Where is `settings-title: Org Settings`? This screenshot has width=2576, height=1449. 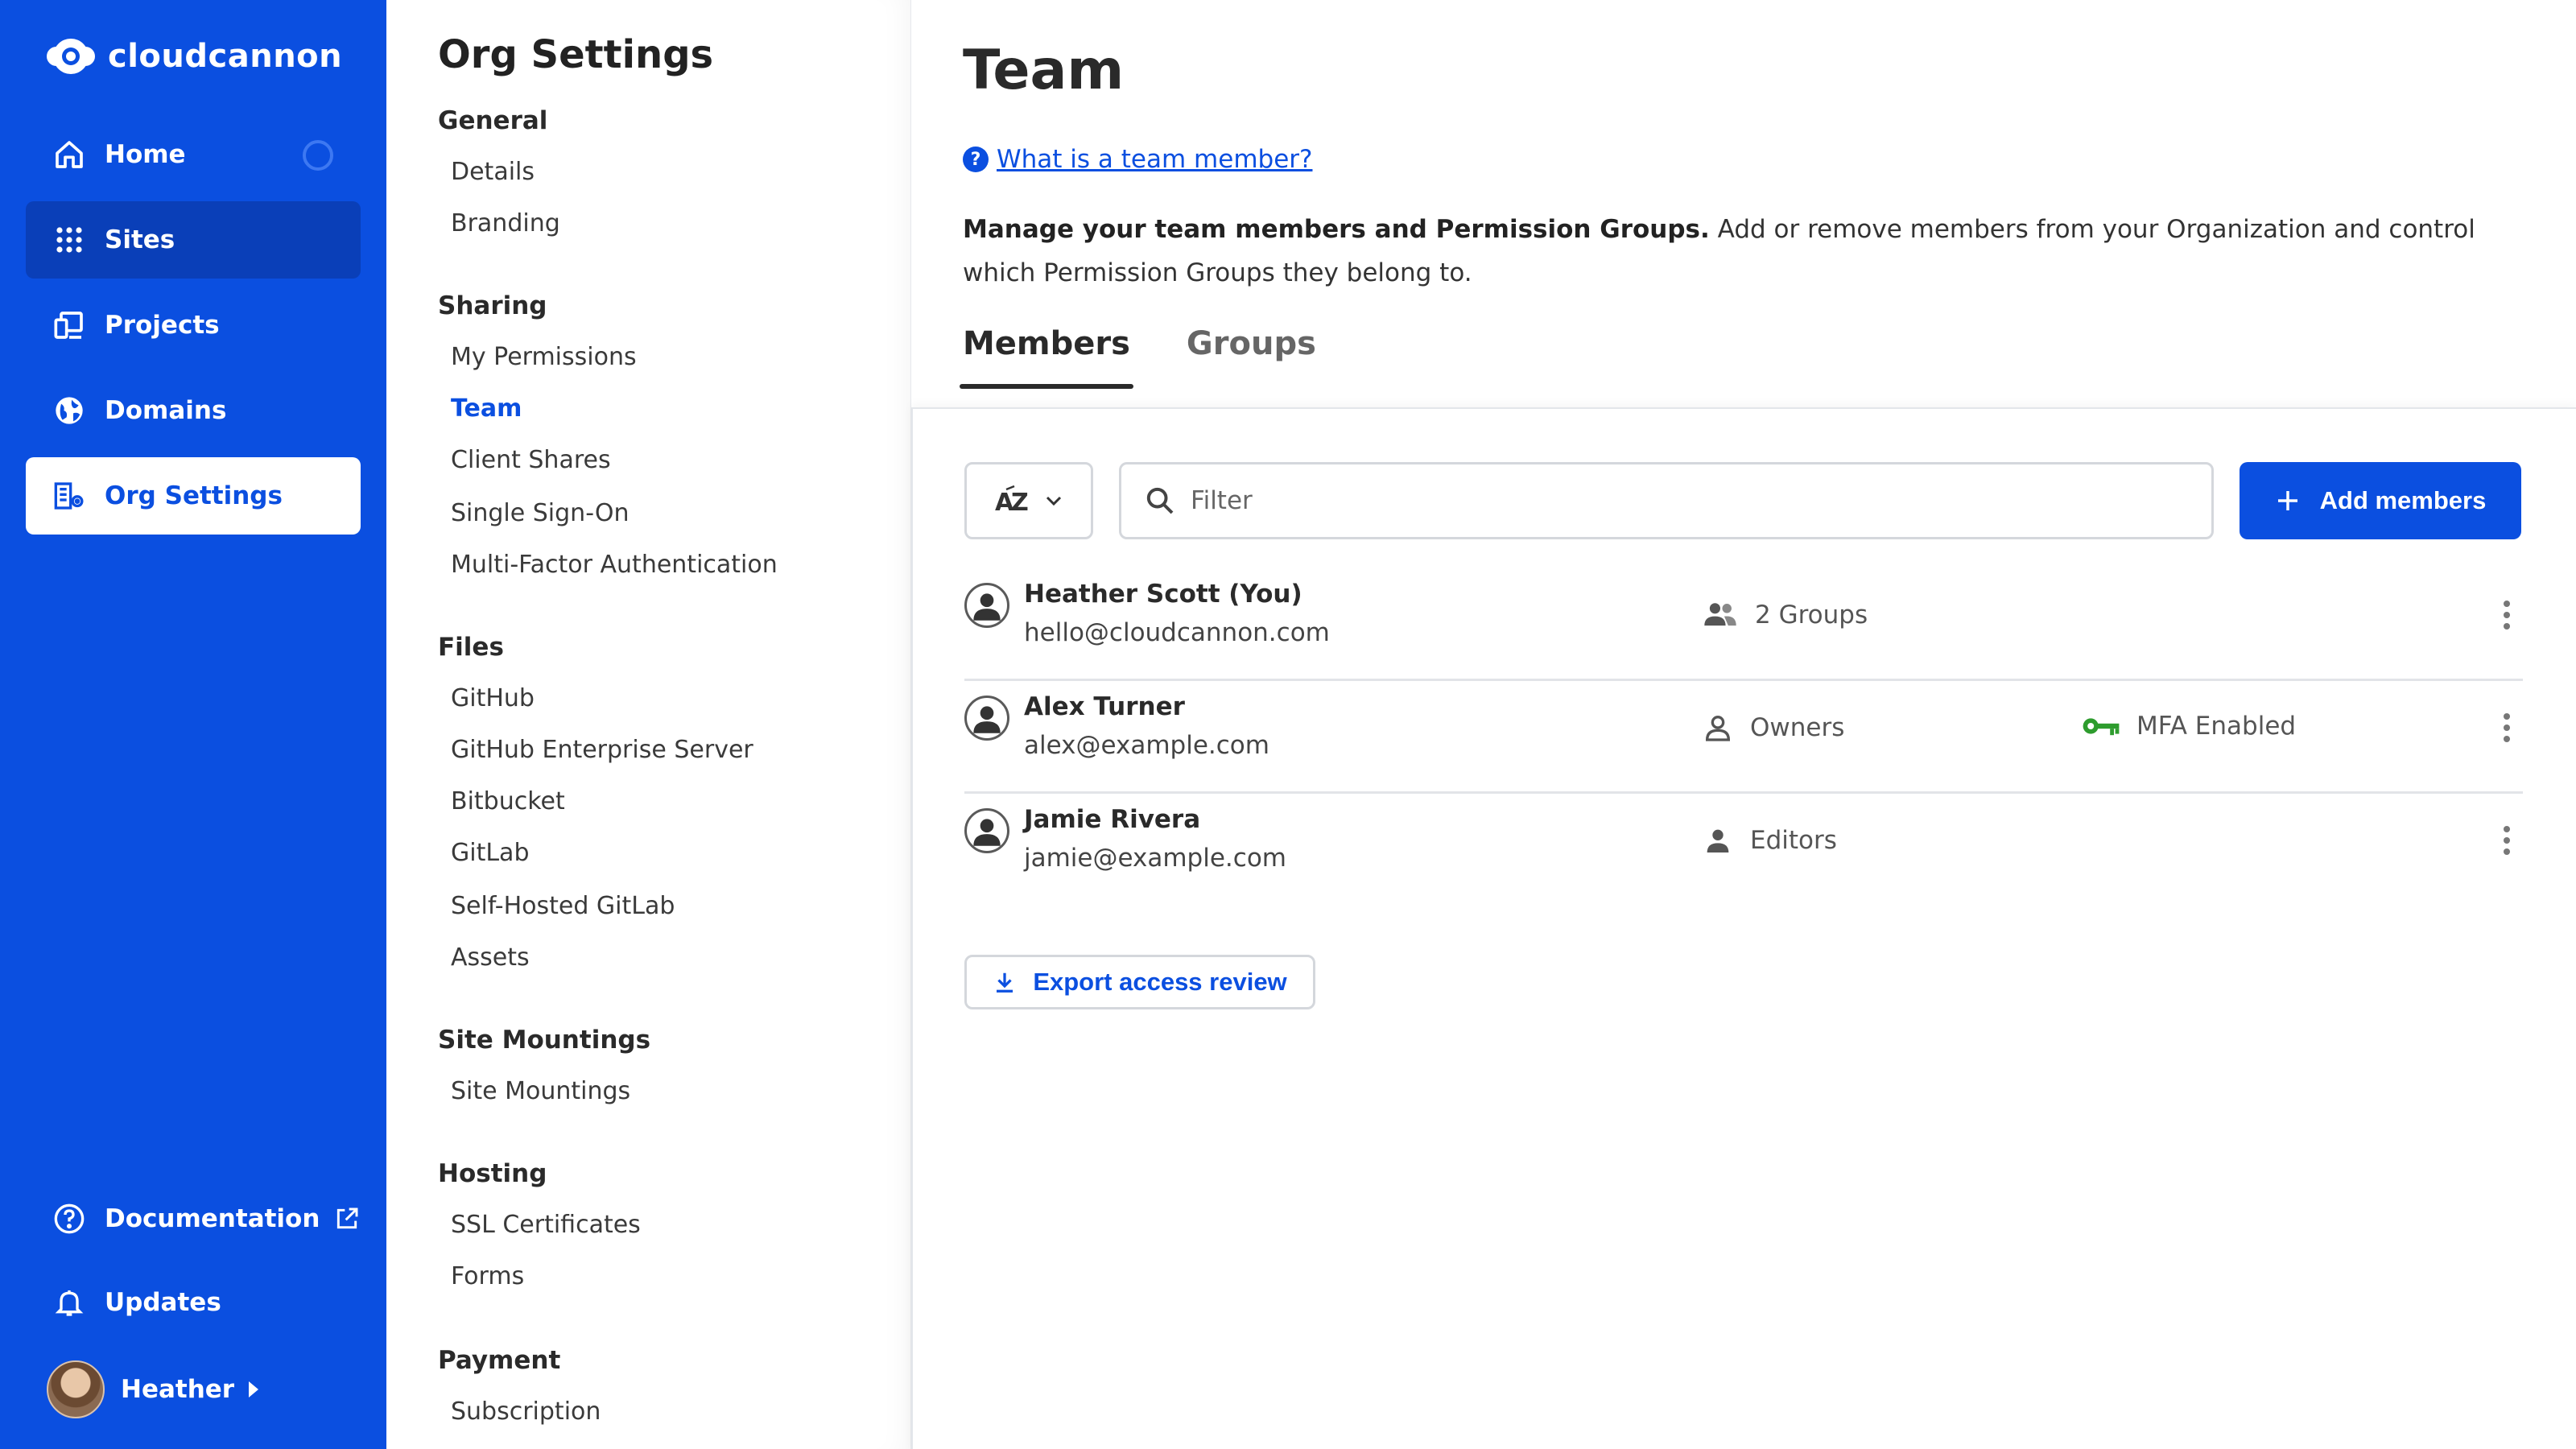
settings-title: Org Settings is located at coordinates (576, 54).